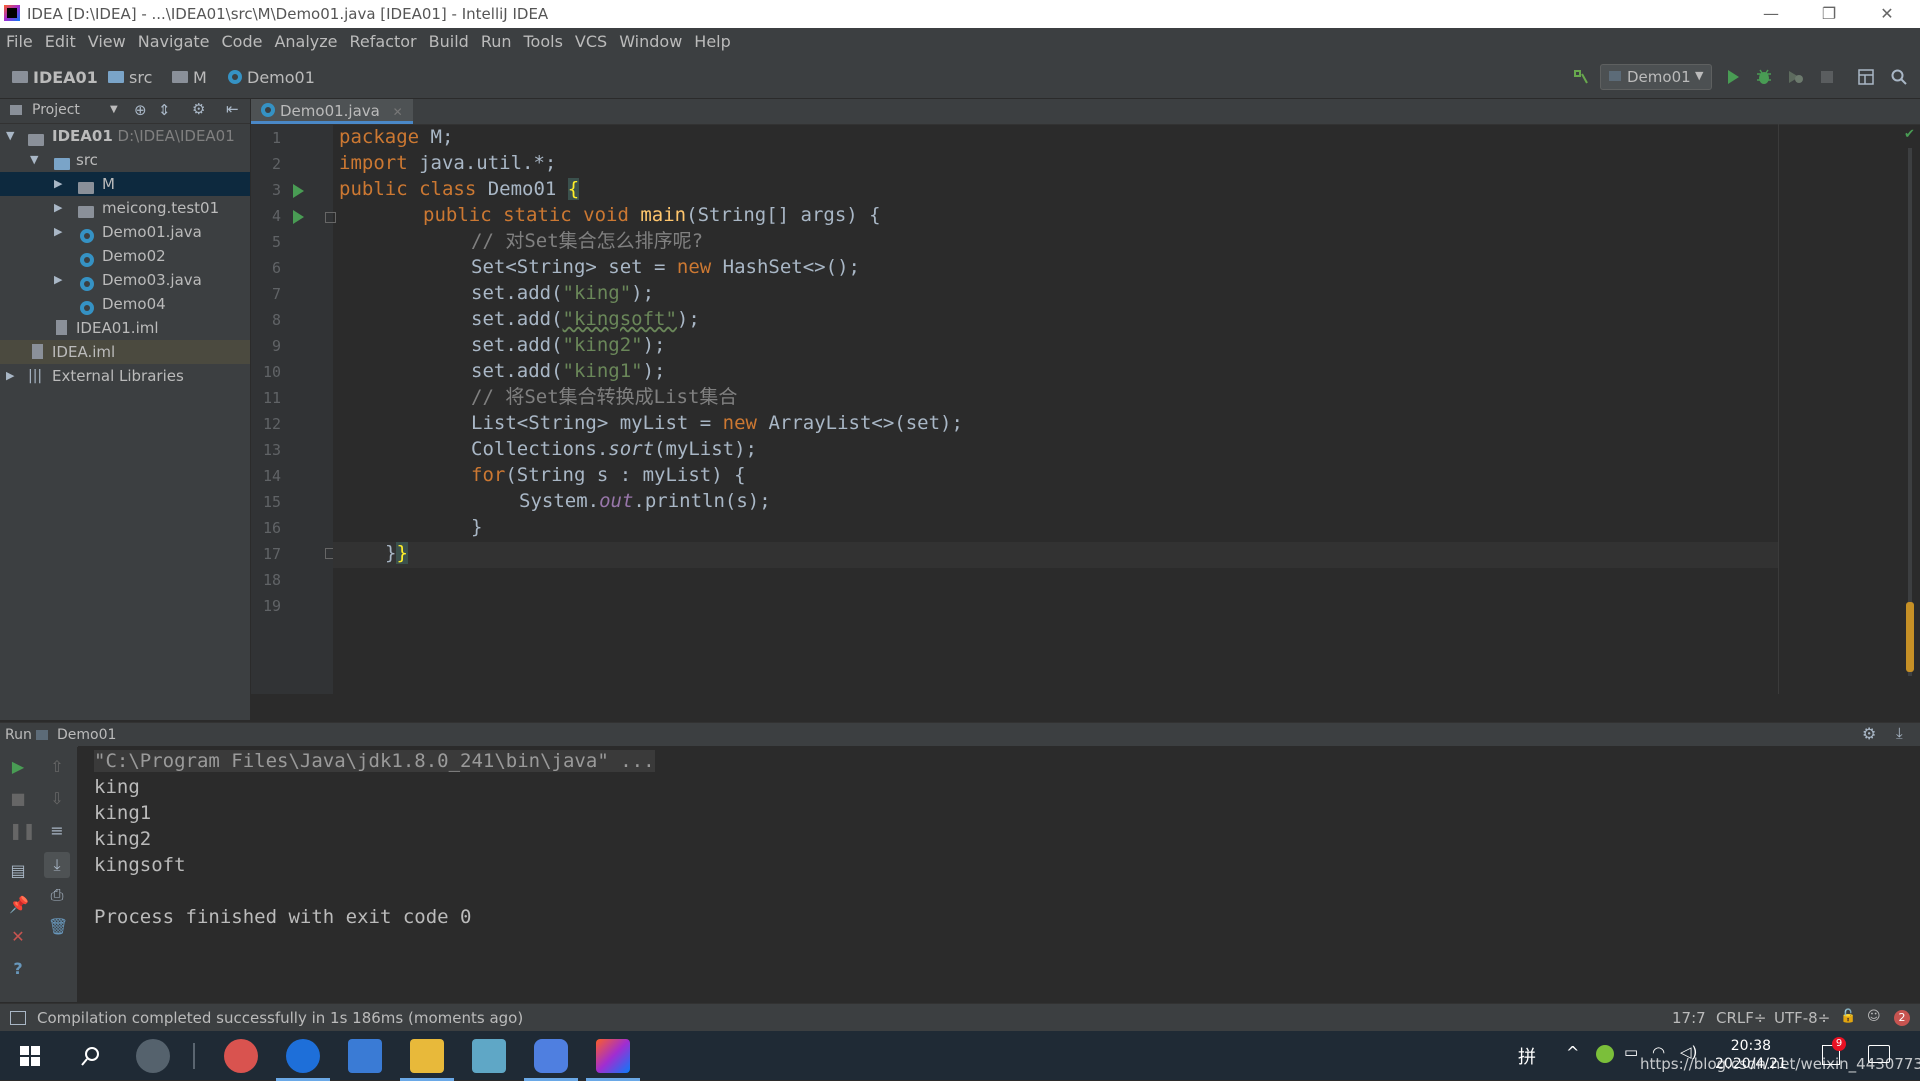 This screenshot has width=1920, height=1081. Describe the element at coordinates (125, 136) in the screenshot. I see `tree-item-idea01: ▼ IDEA01 D:\IDEA\IDEA01` at that location.